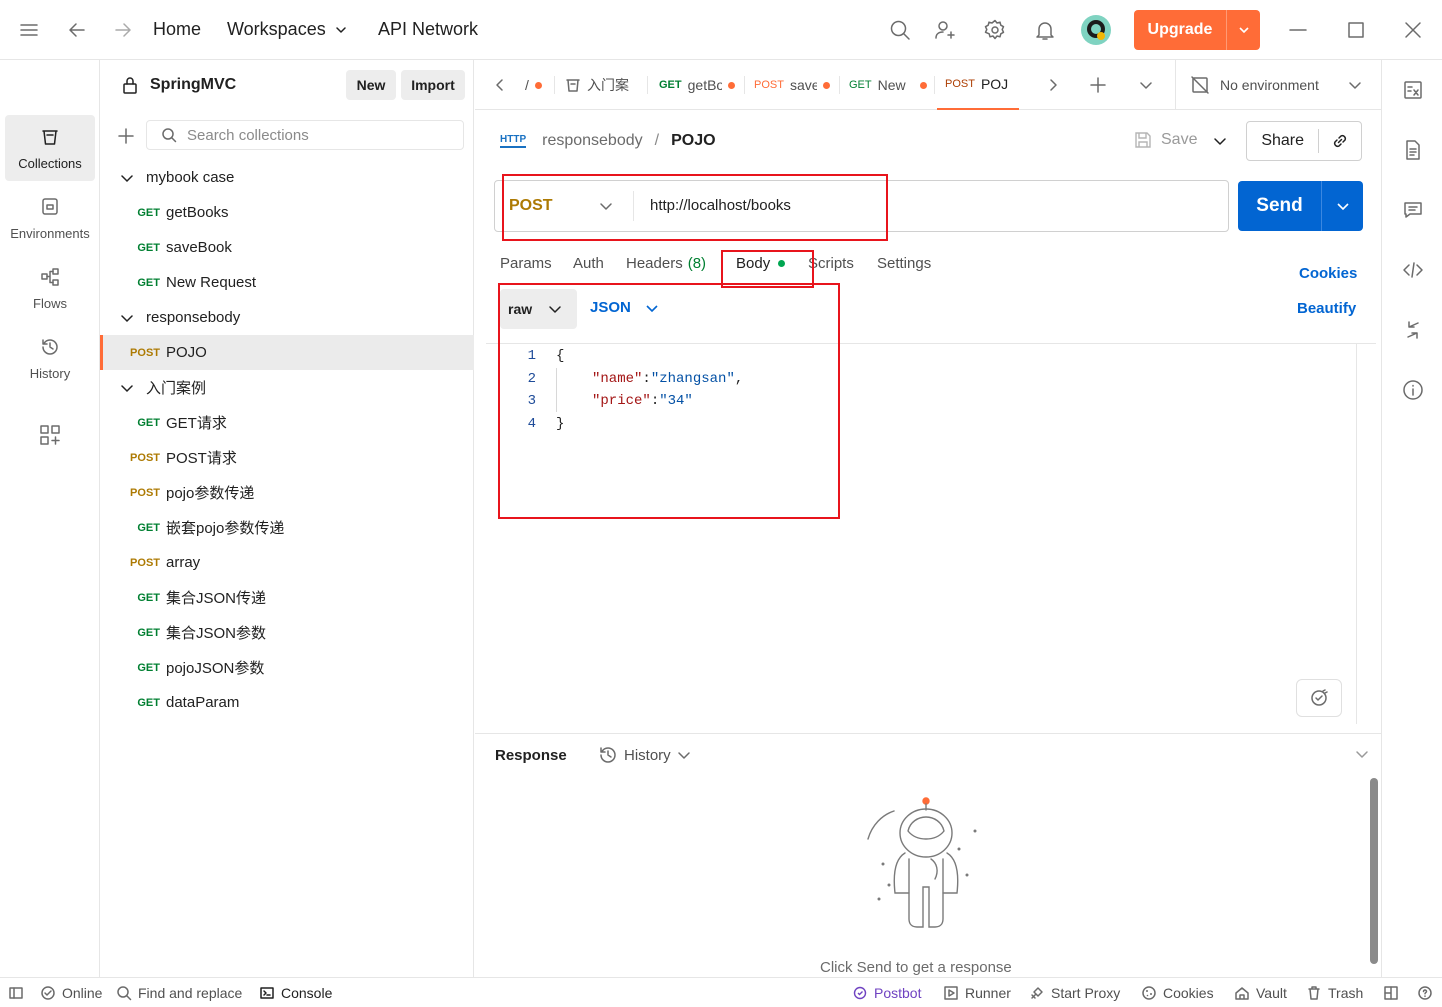 The height and width of the screenshot is (1007, 1442). What do you see at coordinates (126, 136) in the screenshot?
I see `add-collection-icon` at bounding box center [126, 136].